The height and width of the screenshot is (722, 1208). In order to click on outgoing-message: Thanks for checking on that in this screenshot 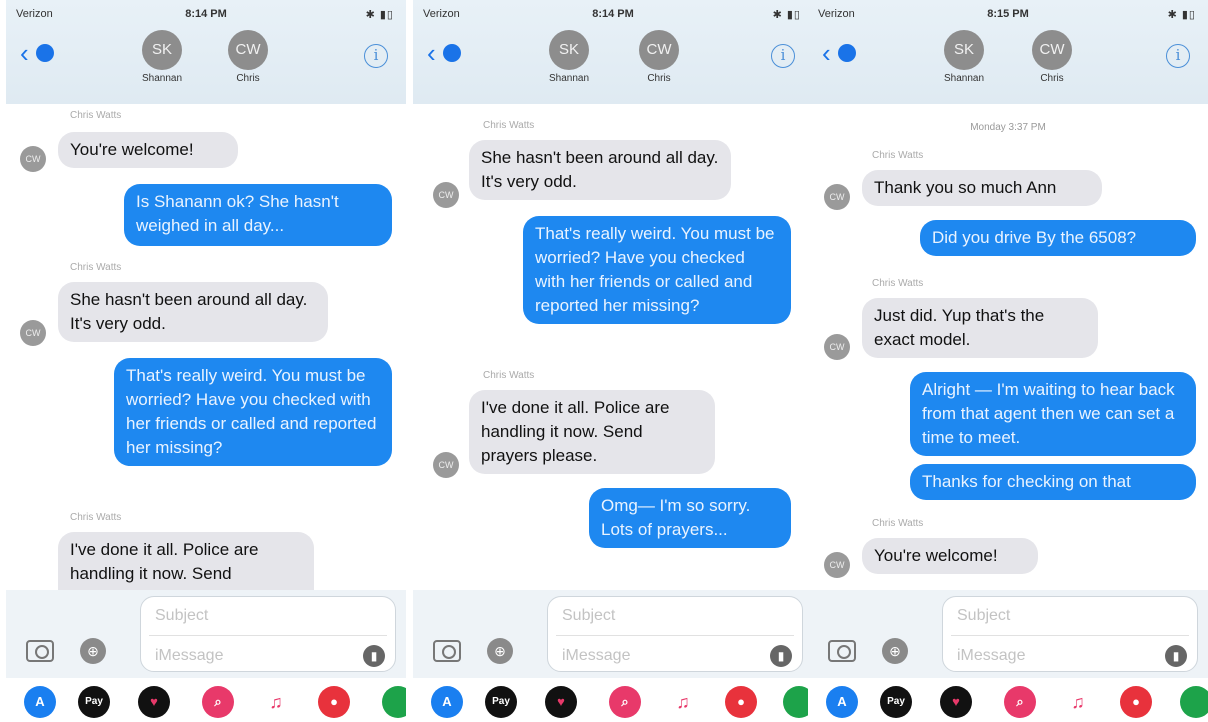, I will do `click(1053, 482)`.